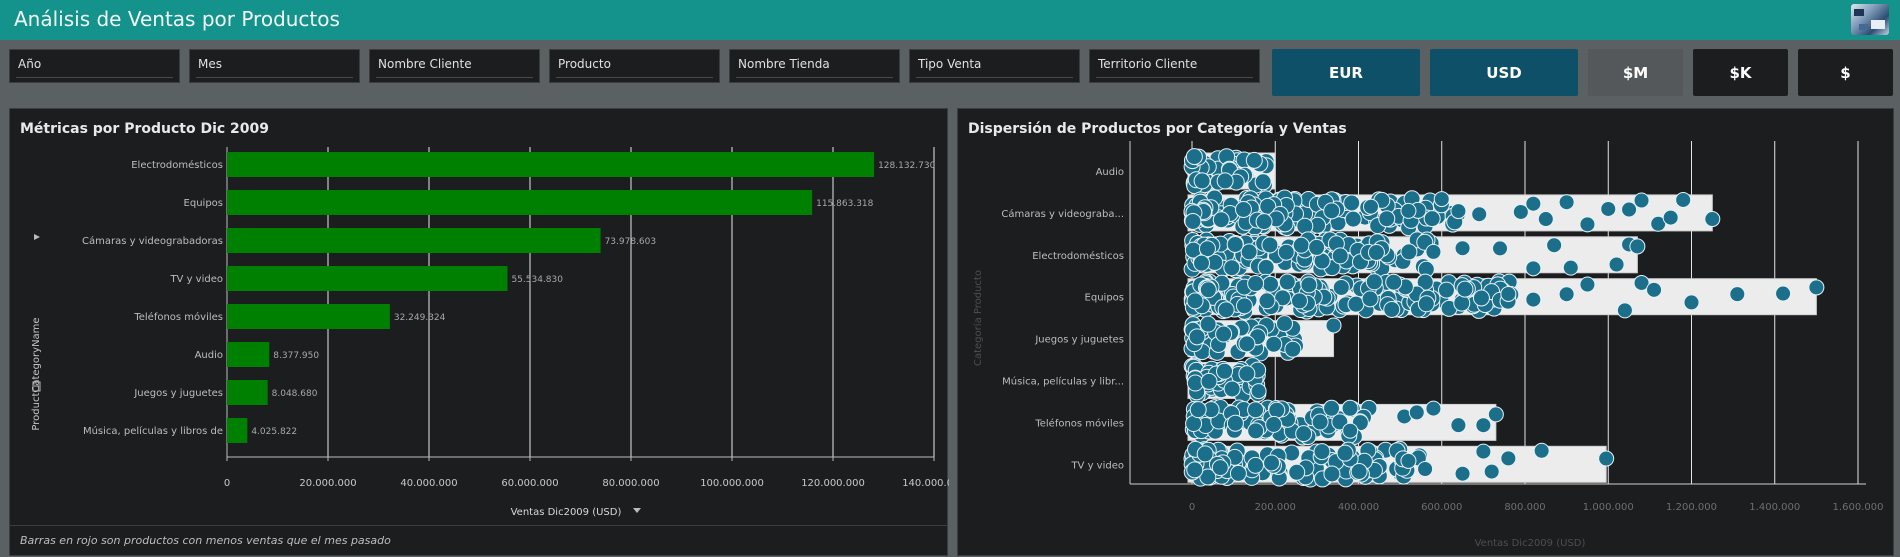 This screenshot has width=1900, height=557. What do you see at coordinates (203, 203) in the screenshot?
I see `bar-category-label: Equipos` at bounding box center [203, 203].